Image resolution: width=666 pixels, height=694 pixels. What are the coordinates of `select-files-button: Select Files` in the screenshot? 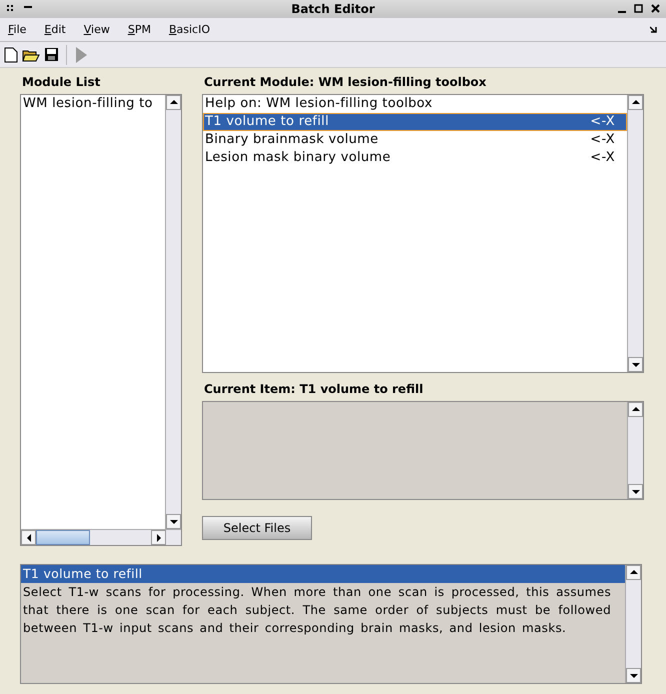 It's located at (257, 528).